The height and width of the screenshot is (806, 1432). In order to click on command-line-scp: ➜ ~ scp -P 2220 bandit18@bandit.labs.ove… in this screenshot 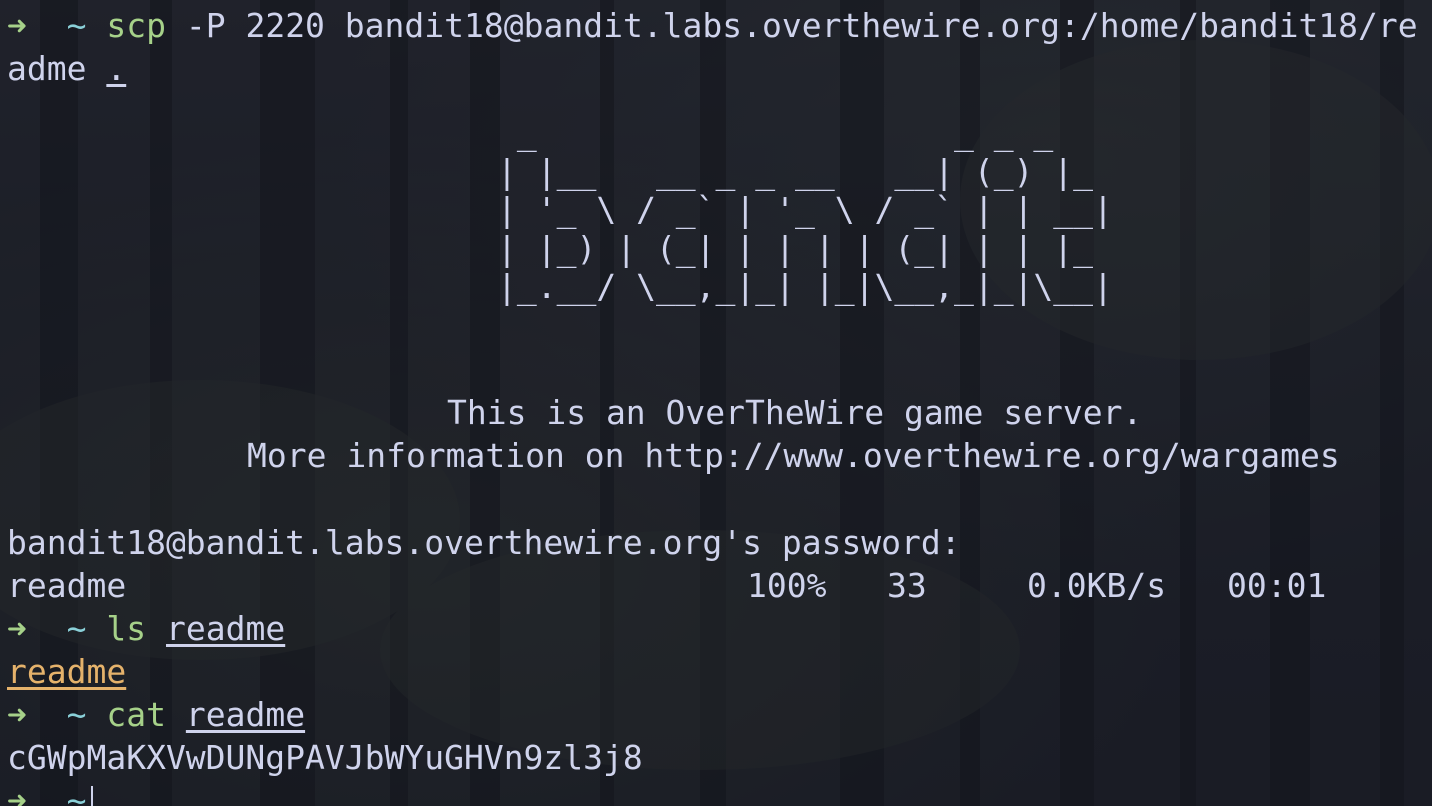, I will do `click(712, 25)`.